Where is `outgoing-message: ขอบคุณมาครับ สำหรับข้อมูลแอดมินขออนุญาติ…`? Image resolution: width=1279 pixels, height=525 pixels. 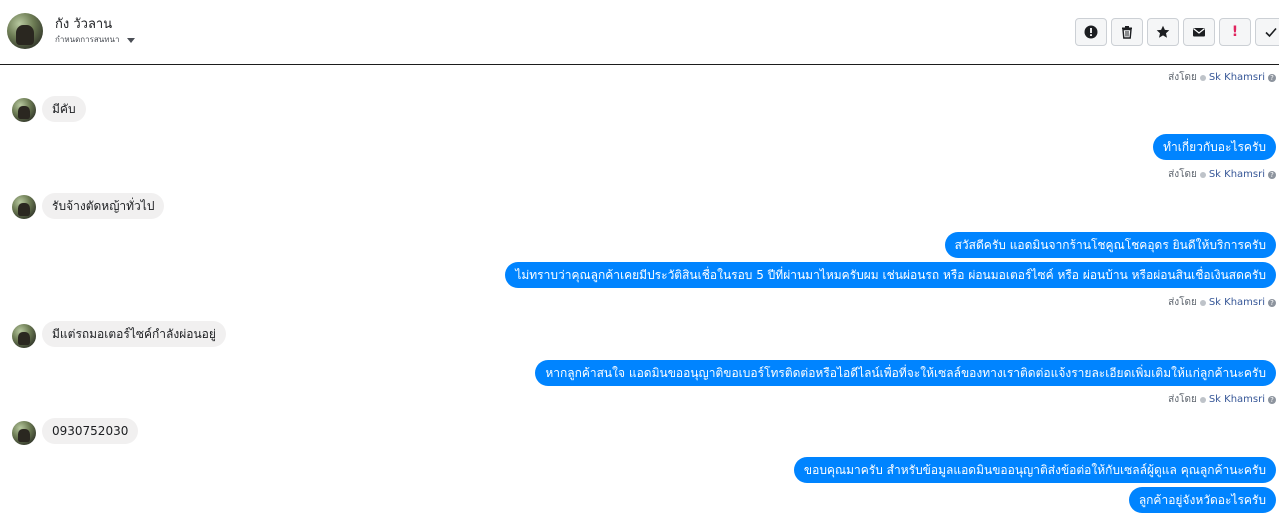 outgoing-message: ขอบคุณมาครับ สำหรับข้อมูลแอดมินขออนุญาติ… is located at coordinates (1034, 470).